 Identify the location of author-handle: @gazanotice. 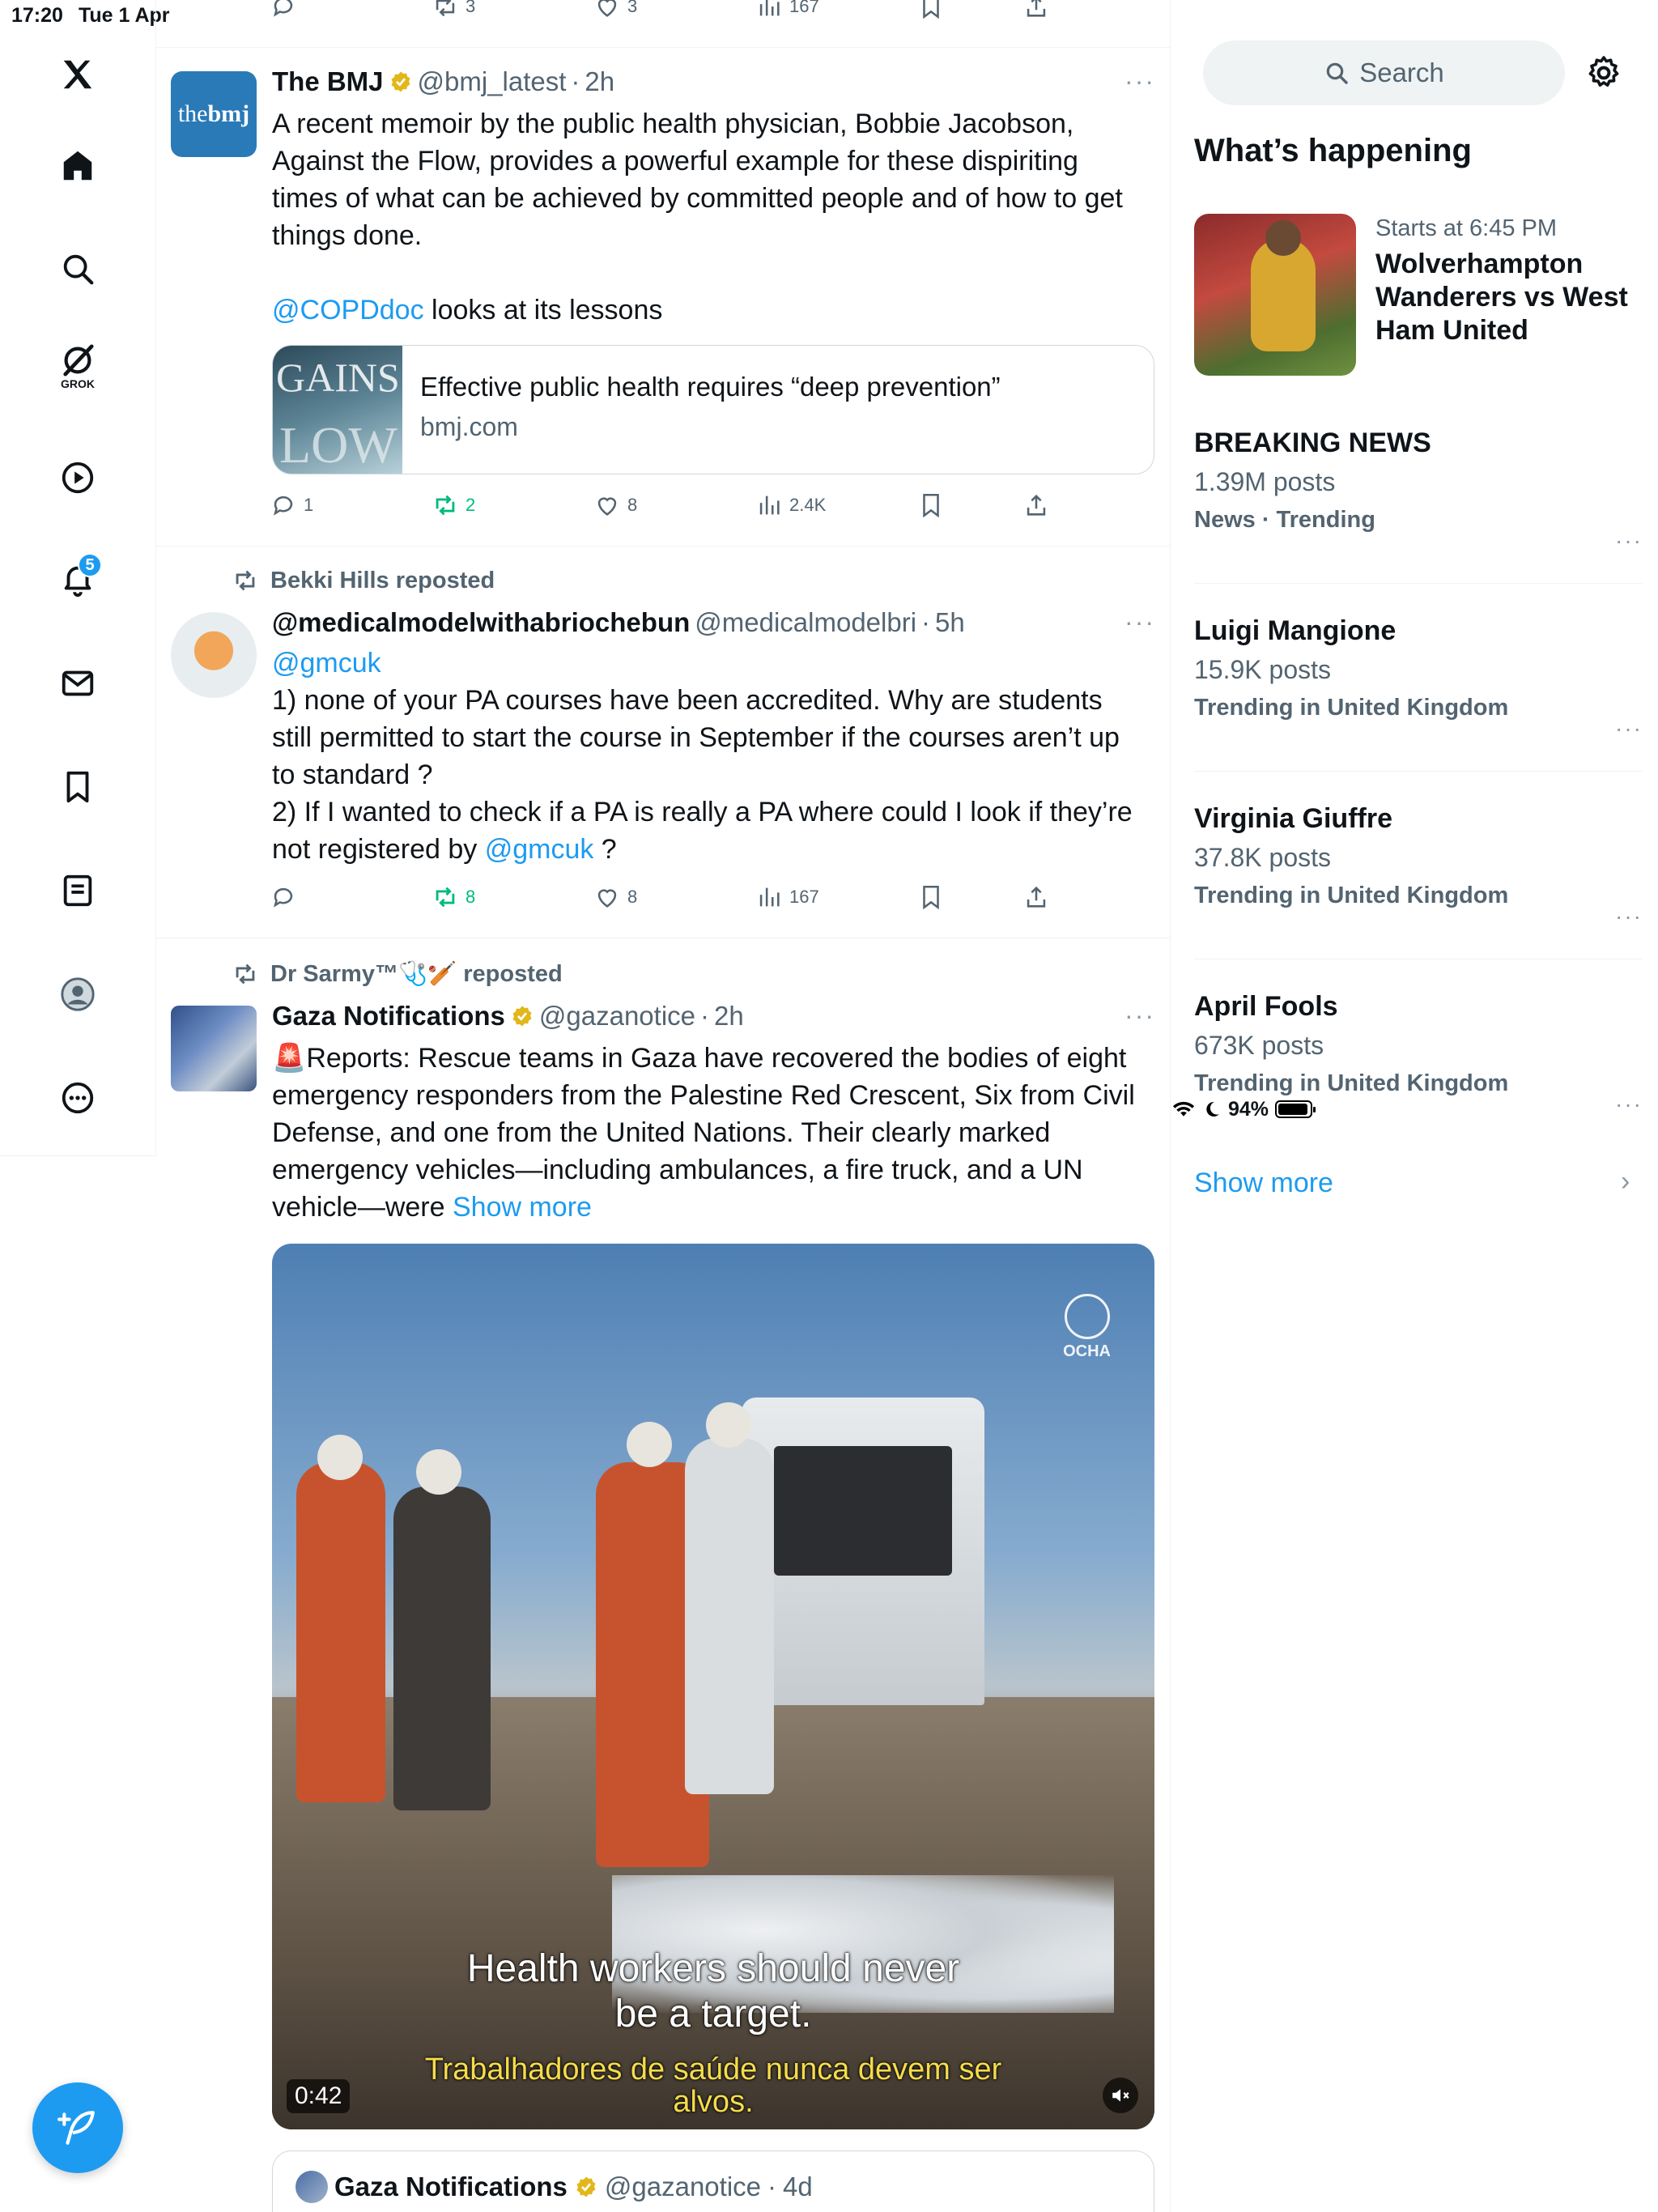
(617, 1017).